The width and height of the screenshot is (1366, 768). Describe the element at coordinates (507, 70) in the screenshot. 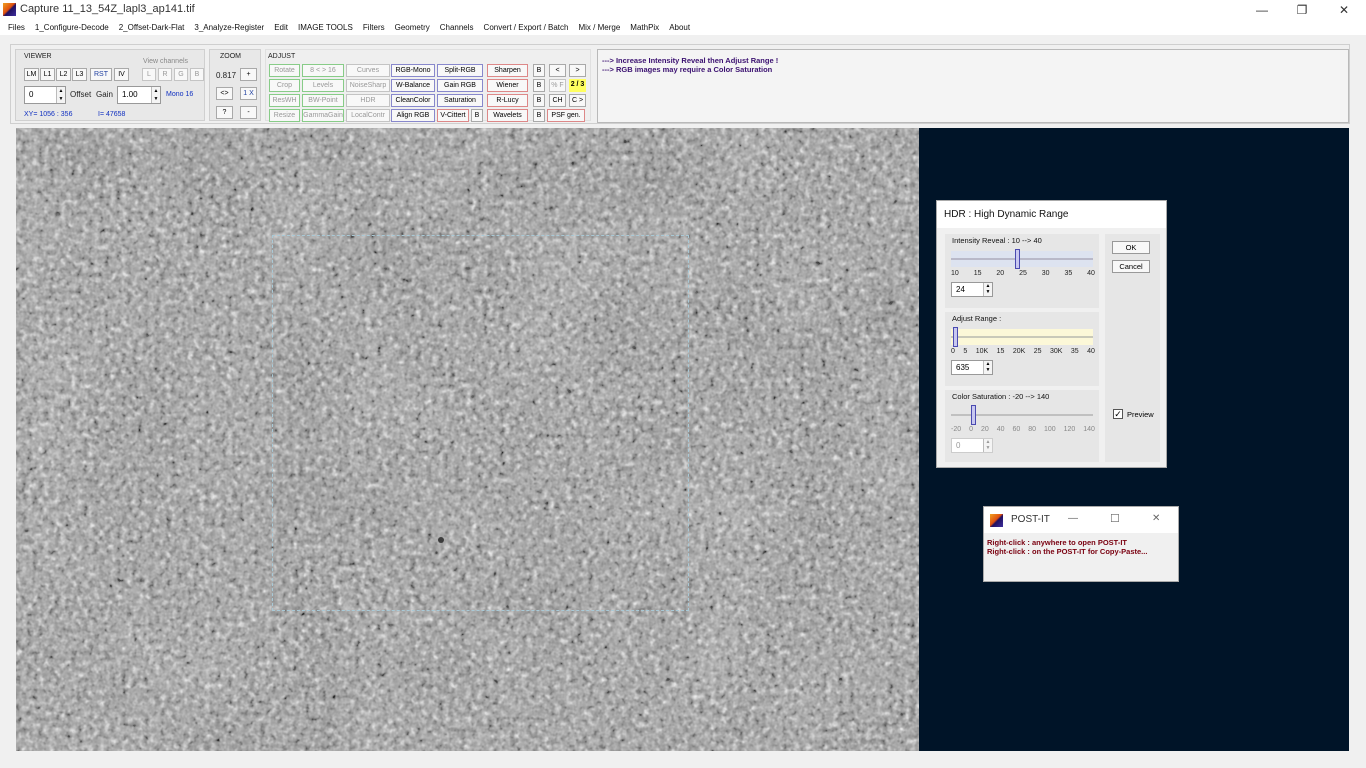

I see `adjust-sharpen-button: Sharpen` at that location.